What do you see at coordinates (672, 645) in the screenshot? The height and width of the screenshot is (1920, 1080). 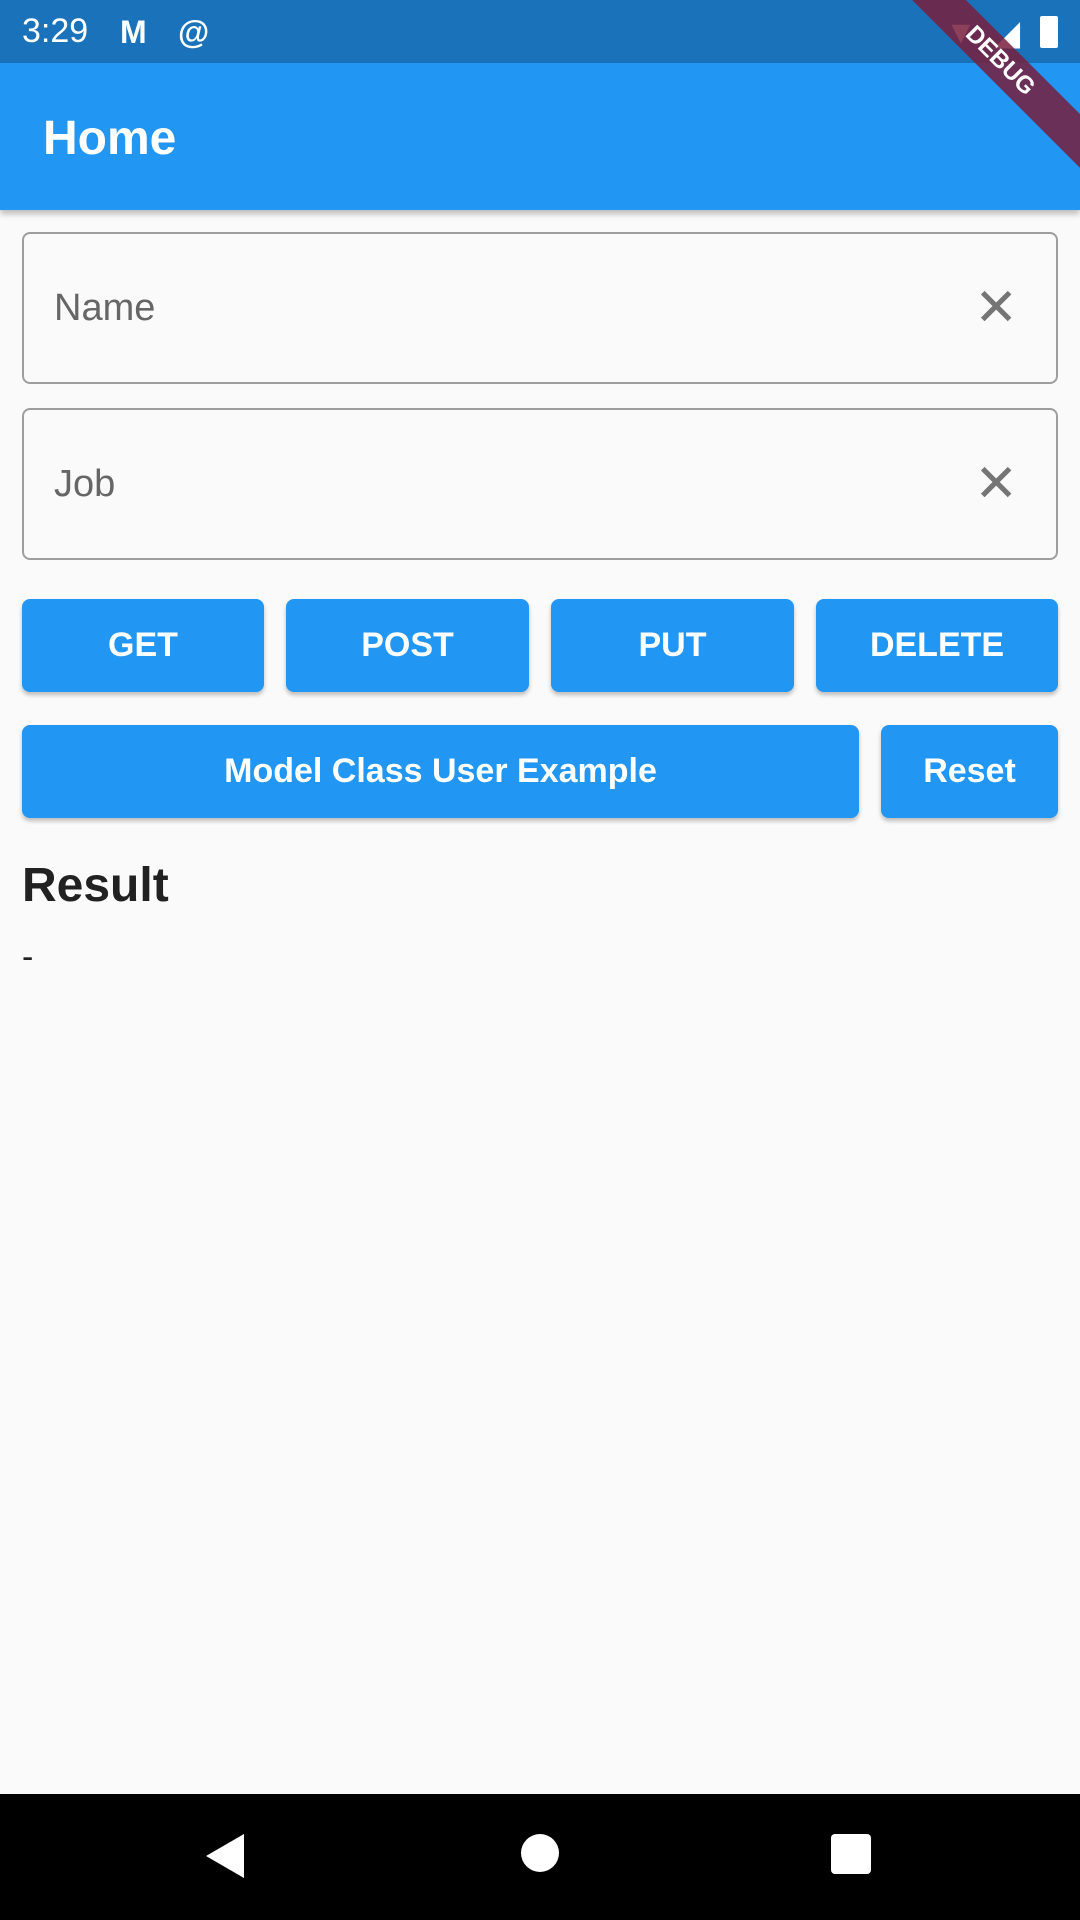 I see `put-button: PUT` at bounding box center [672, 645].